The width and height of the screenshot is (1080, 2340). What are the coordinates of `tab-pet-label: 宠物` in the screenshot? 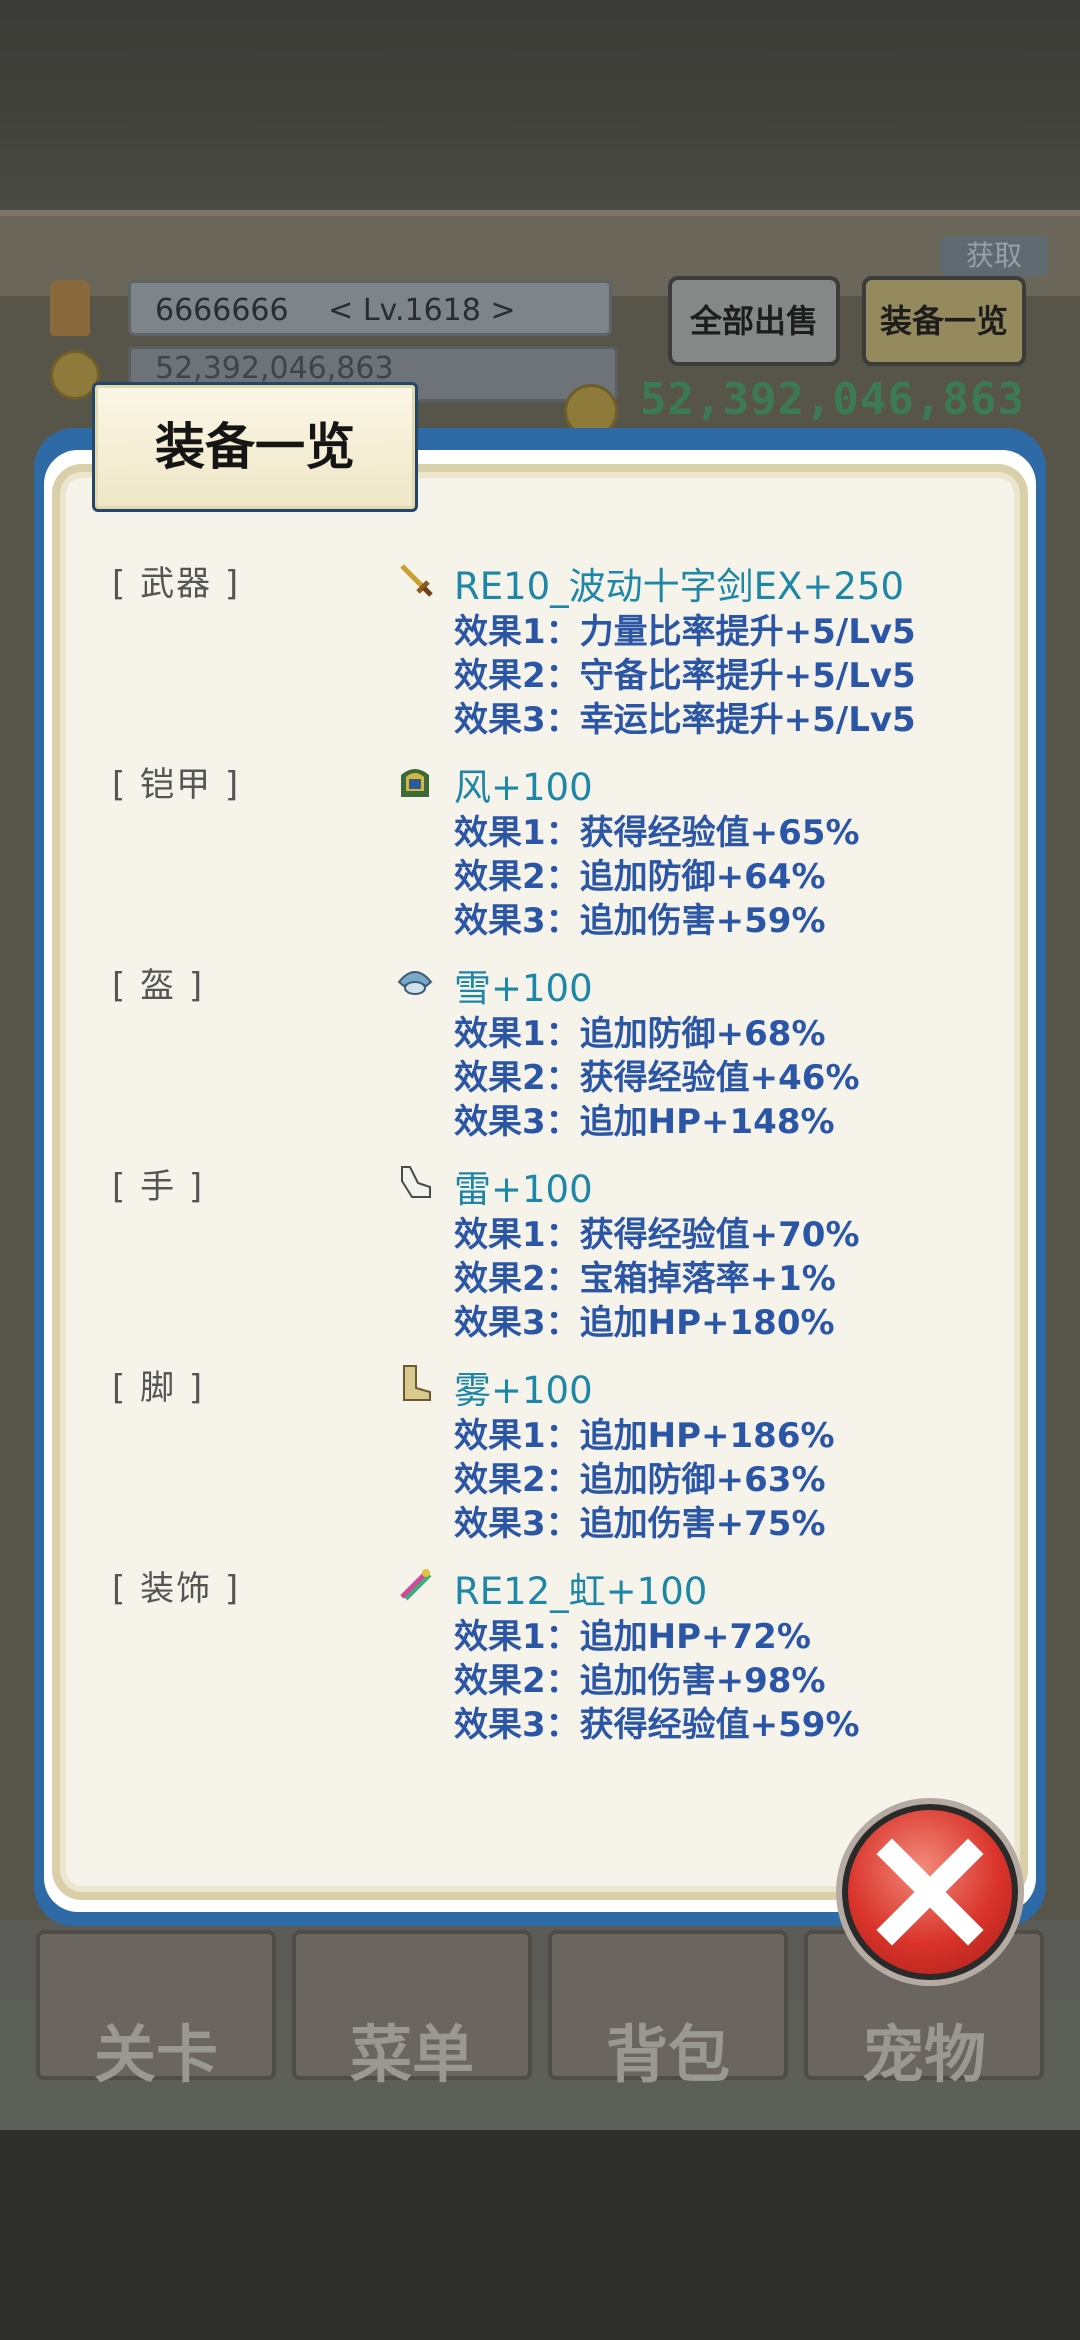 It's located at (923, 2054).